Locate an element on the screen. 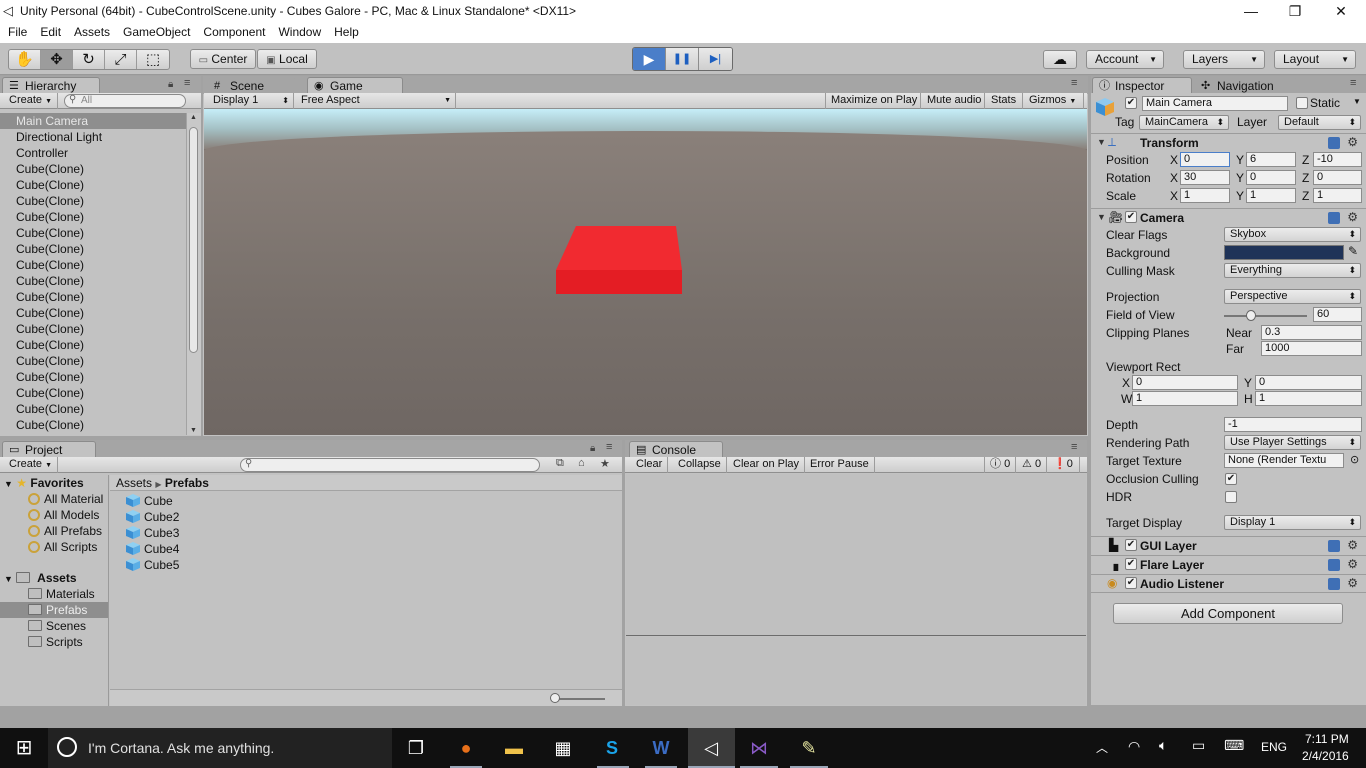 Image resolution: width=1366 pixels, height=768 pixels. favorite-item: All Material is located at coordinates (54, 499).